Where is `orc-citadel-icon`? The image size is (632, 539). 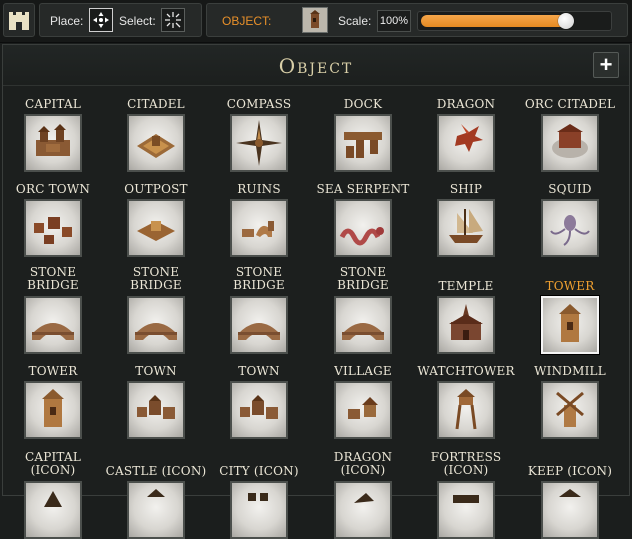 orc-citadel-icon is located at coordinates (570, 141).